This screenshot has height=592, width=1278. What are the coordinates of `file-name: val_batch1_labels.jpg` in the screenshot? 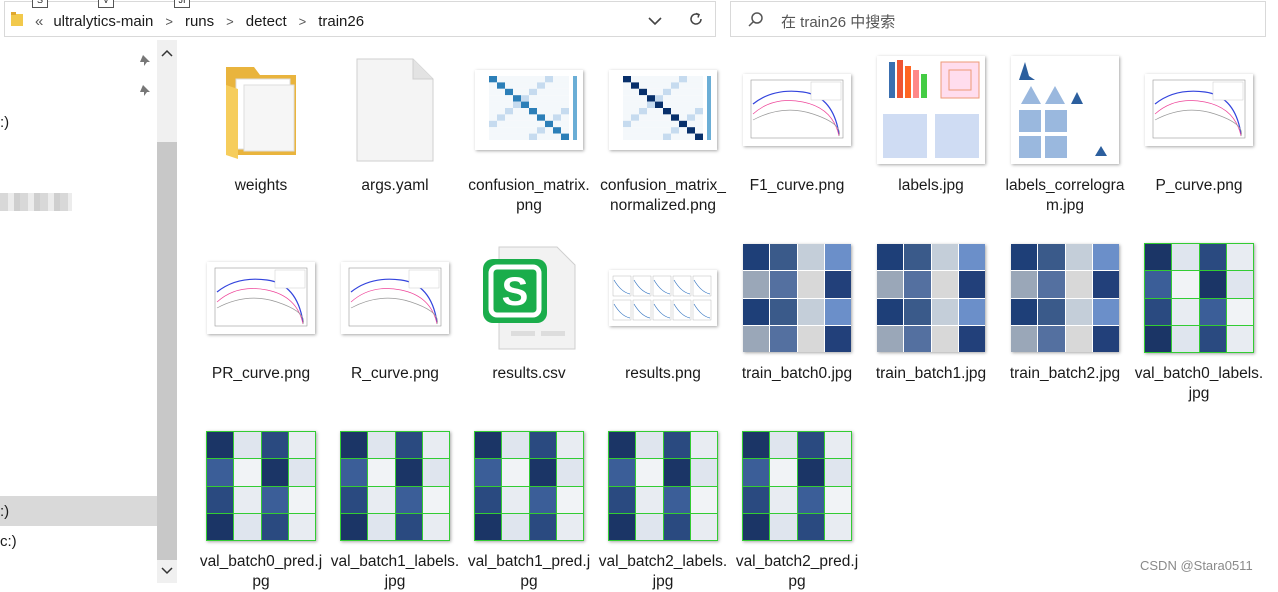 It's located at (395, 572).